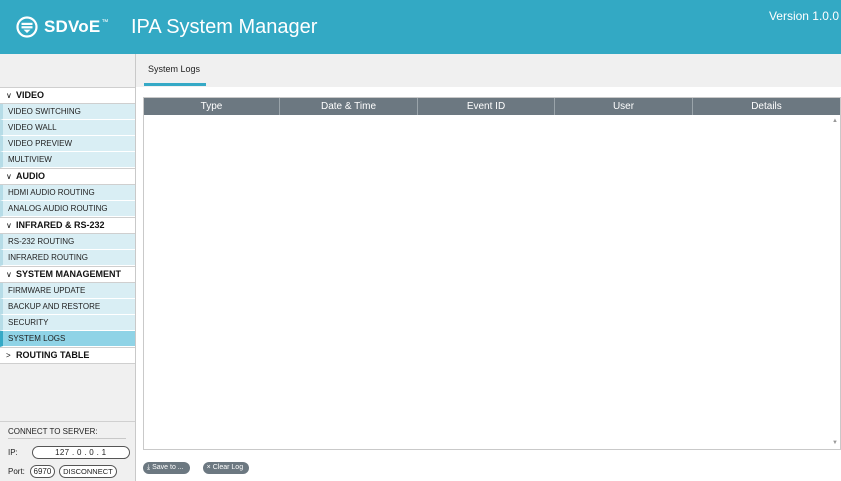 Image resolution: width=841 pixels, height=481 pixels. Describe the element at coordinates (13, 452) in the screenshot. I see `ip-label: IP:` at that location.